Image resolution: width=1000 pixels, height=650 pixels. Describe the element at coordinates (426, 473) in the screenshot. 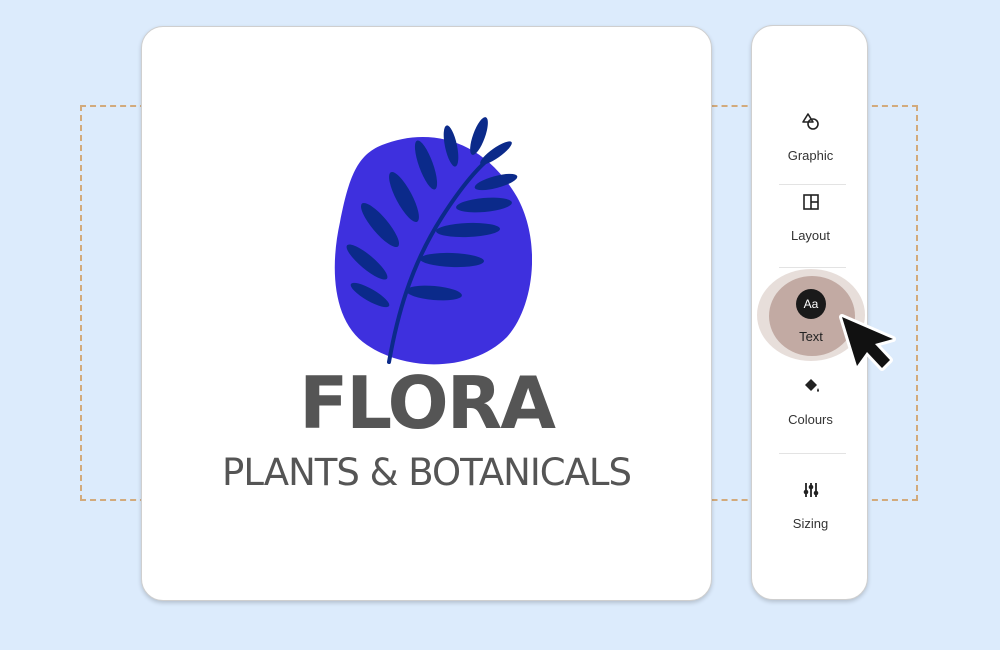

I see `logo-tagline: PLANTS & BOTANICALS` at that location.